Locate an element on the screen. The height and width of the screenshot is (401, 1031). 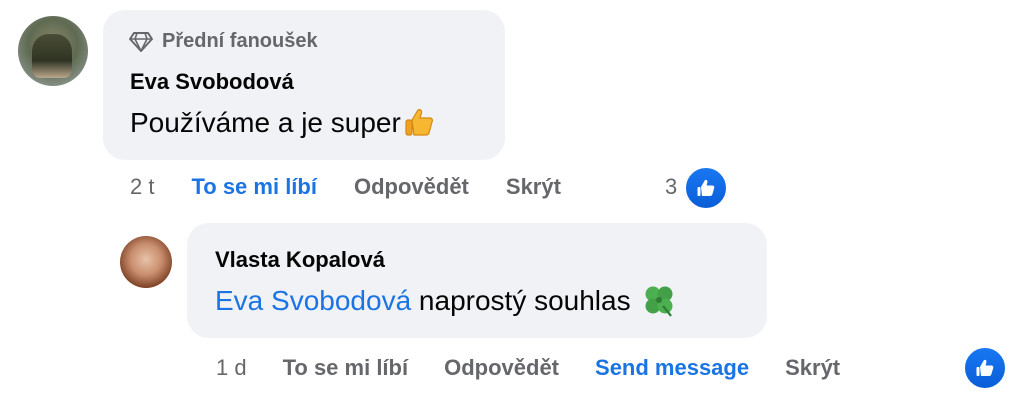
comment-actions: 2 t To se mi líbí Odpovědět Skrýt is located at coordinates (345, 187).